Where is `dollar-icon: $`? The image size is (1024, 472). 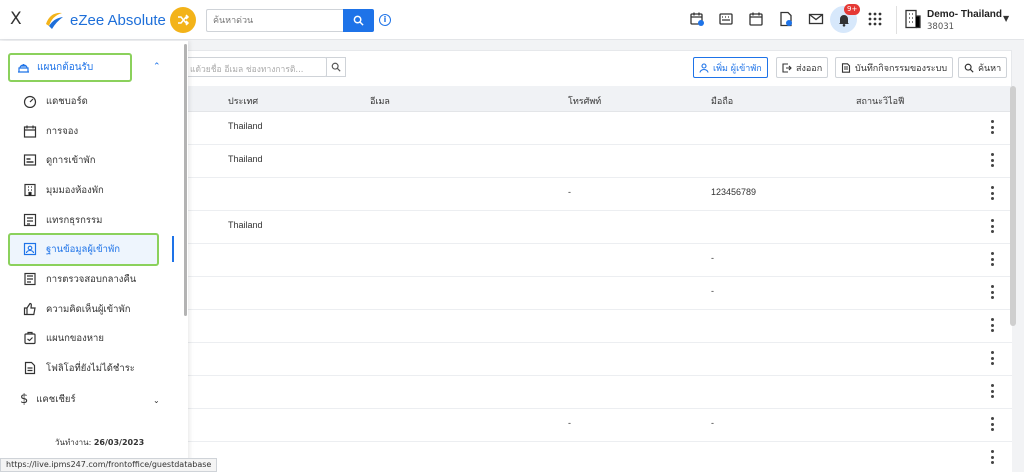 dollar-icon: $ is located at coordinates (24, 399).